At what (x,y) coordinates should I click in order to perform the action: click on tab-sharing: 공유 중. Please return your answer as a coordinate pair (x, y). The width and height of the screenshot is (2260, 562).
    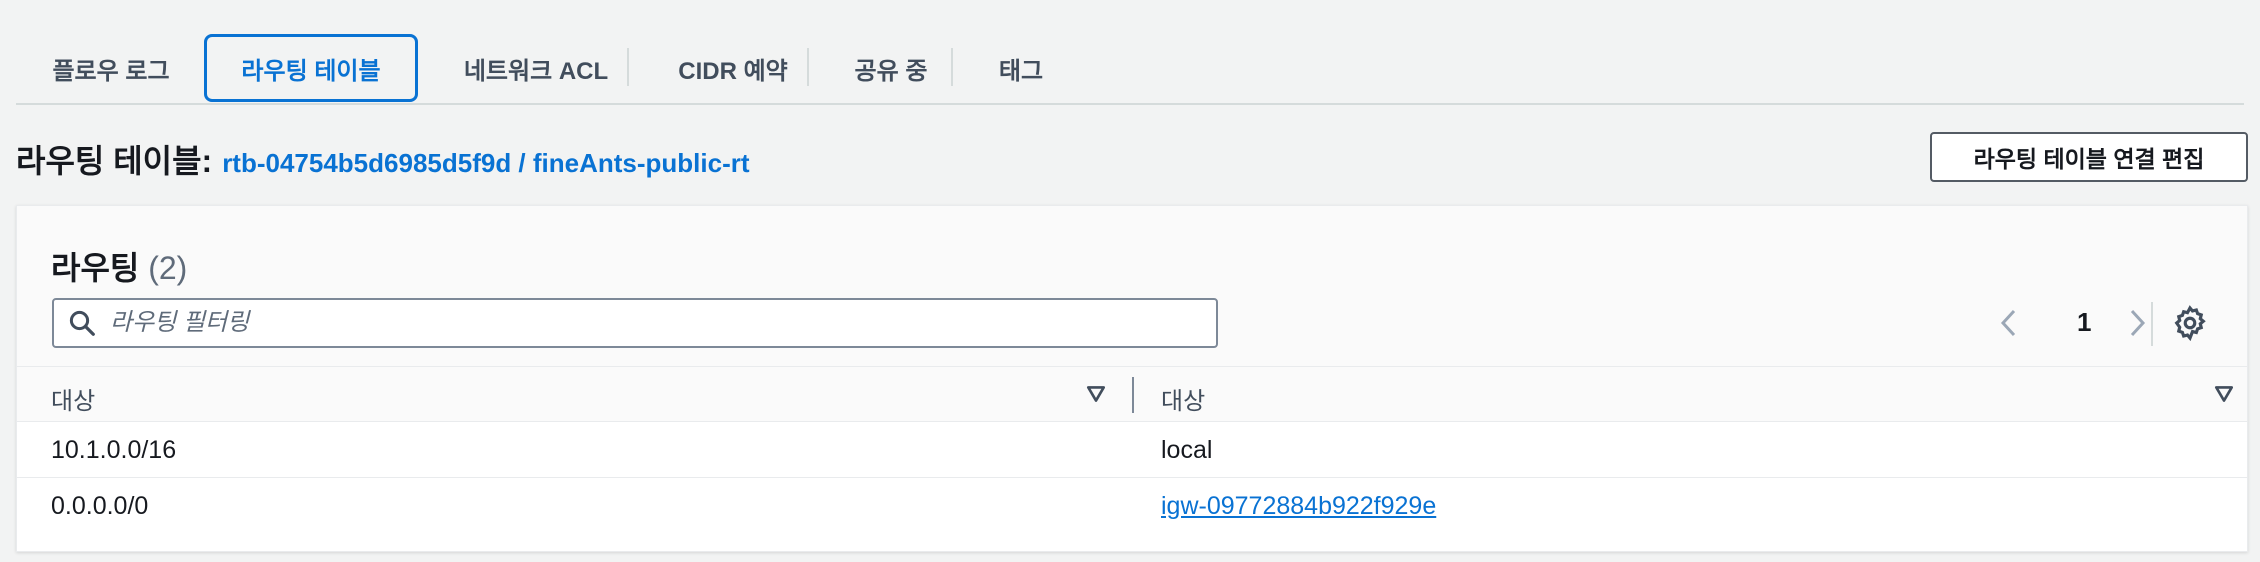
    Looking at the image, I should click on (891, 68).